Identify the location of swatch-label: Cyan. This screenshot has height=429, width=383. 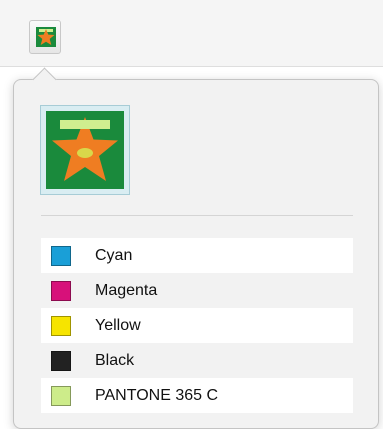
(114, 255).